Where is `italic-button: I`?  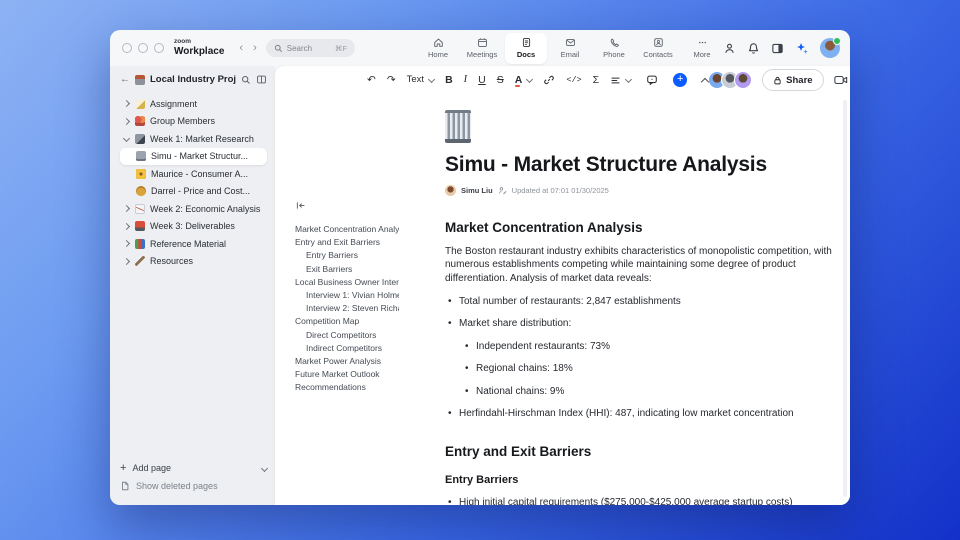 italic-button: I is located at coordinates (466, 80).